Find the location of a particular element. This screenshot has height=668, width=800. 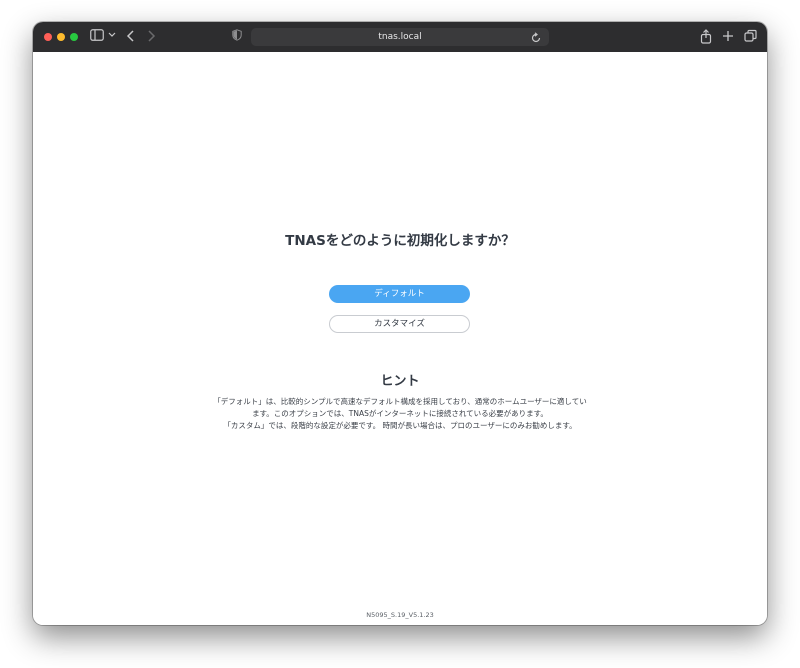

plus-icon is located at coordinates (729, 37).